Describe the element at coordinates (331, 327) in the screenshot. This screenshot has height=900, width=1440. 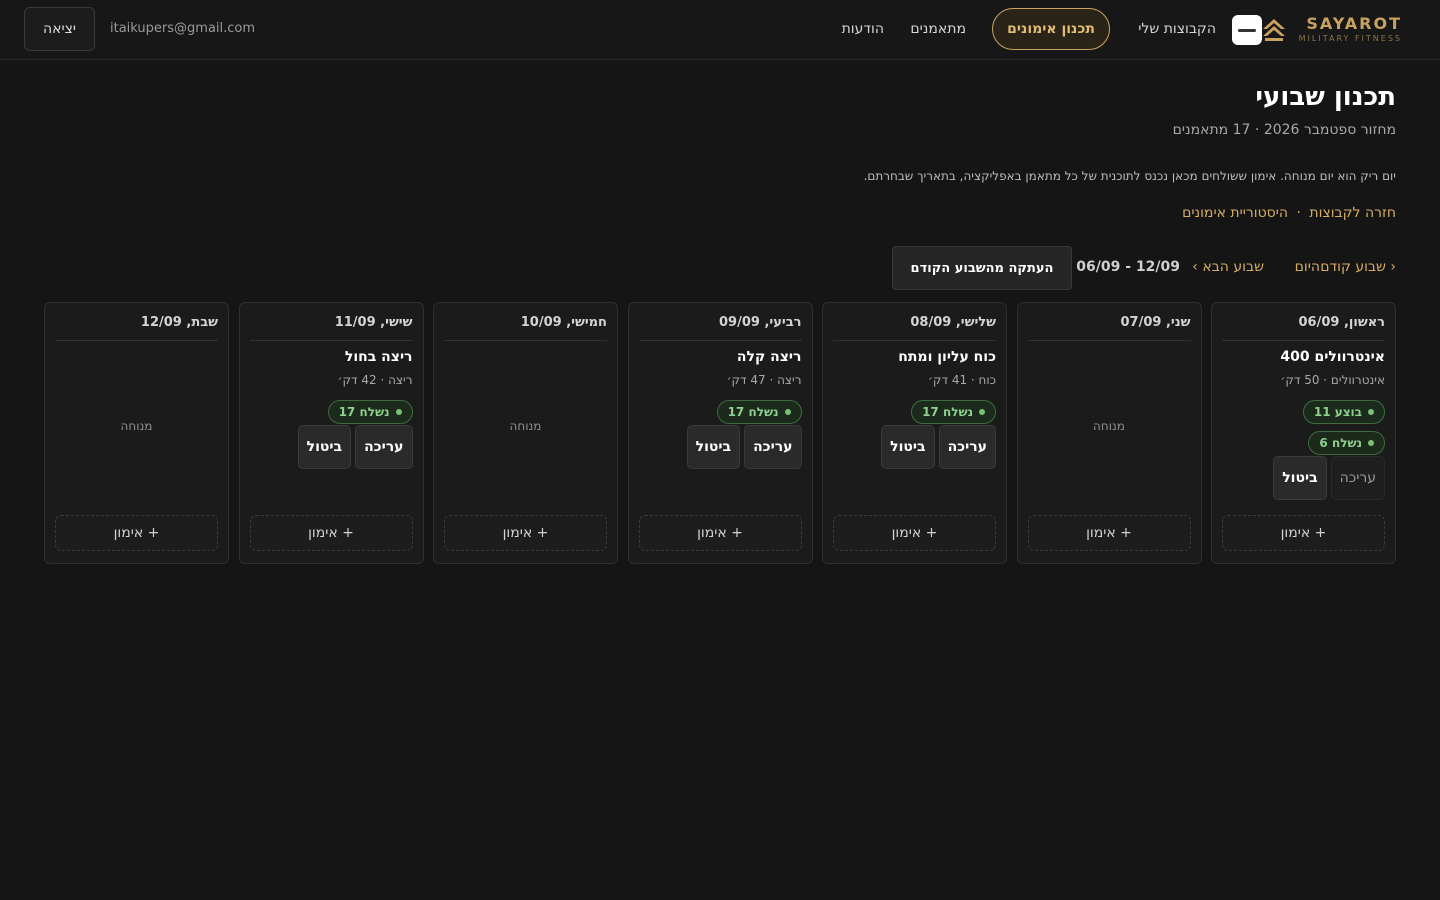
I see `day-header: שישי, 11/09` at that location.